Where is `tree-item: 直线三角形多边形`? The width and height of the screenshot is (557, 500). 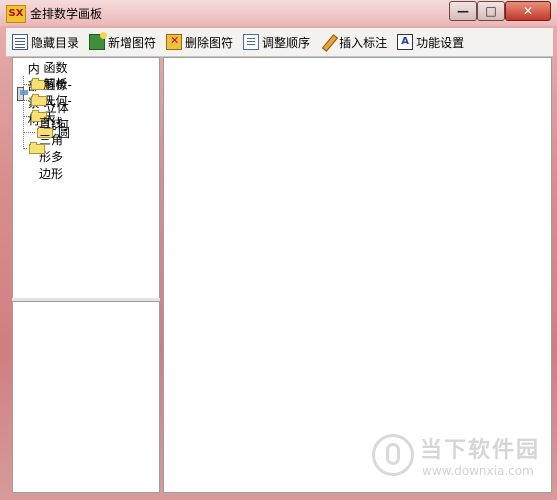
tree-item: 直线三角形多边形 is located at coordinates (46, 148).